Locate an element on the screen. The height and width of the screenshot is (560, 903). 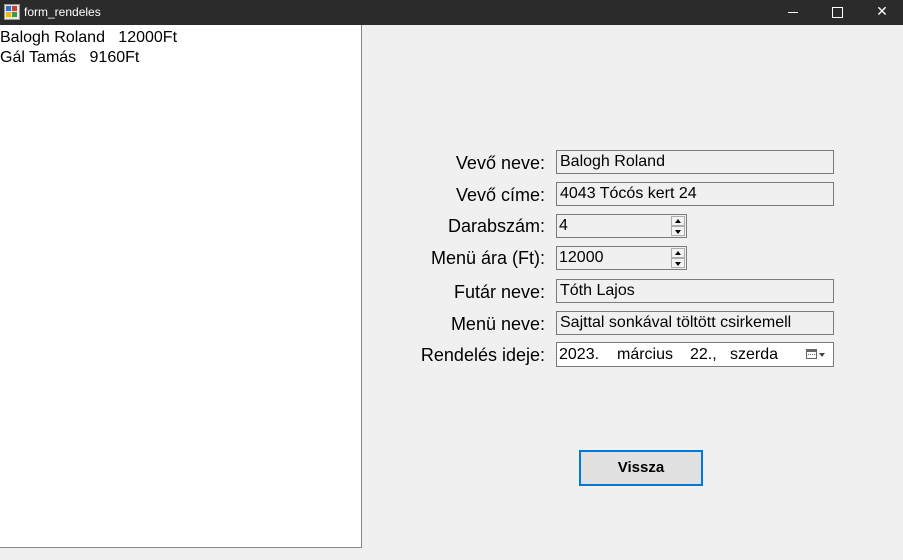
menu-ara-label: Menü ára (Ft): is located at coordinates (487, 258).